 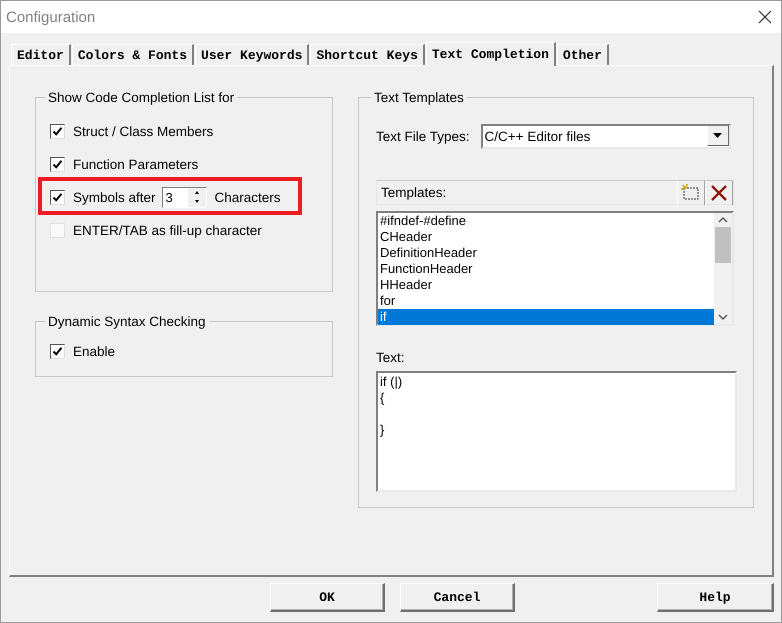 I want to click on group-title: Show Code Completion List for, so click(x=141, y=97).